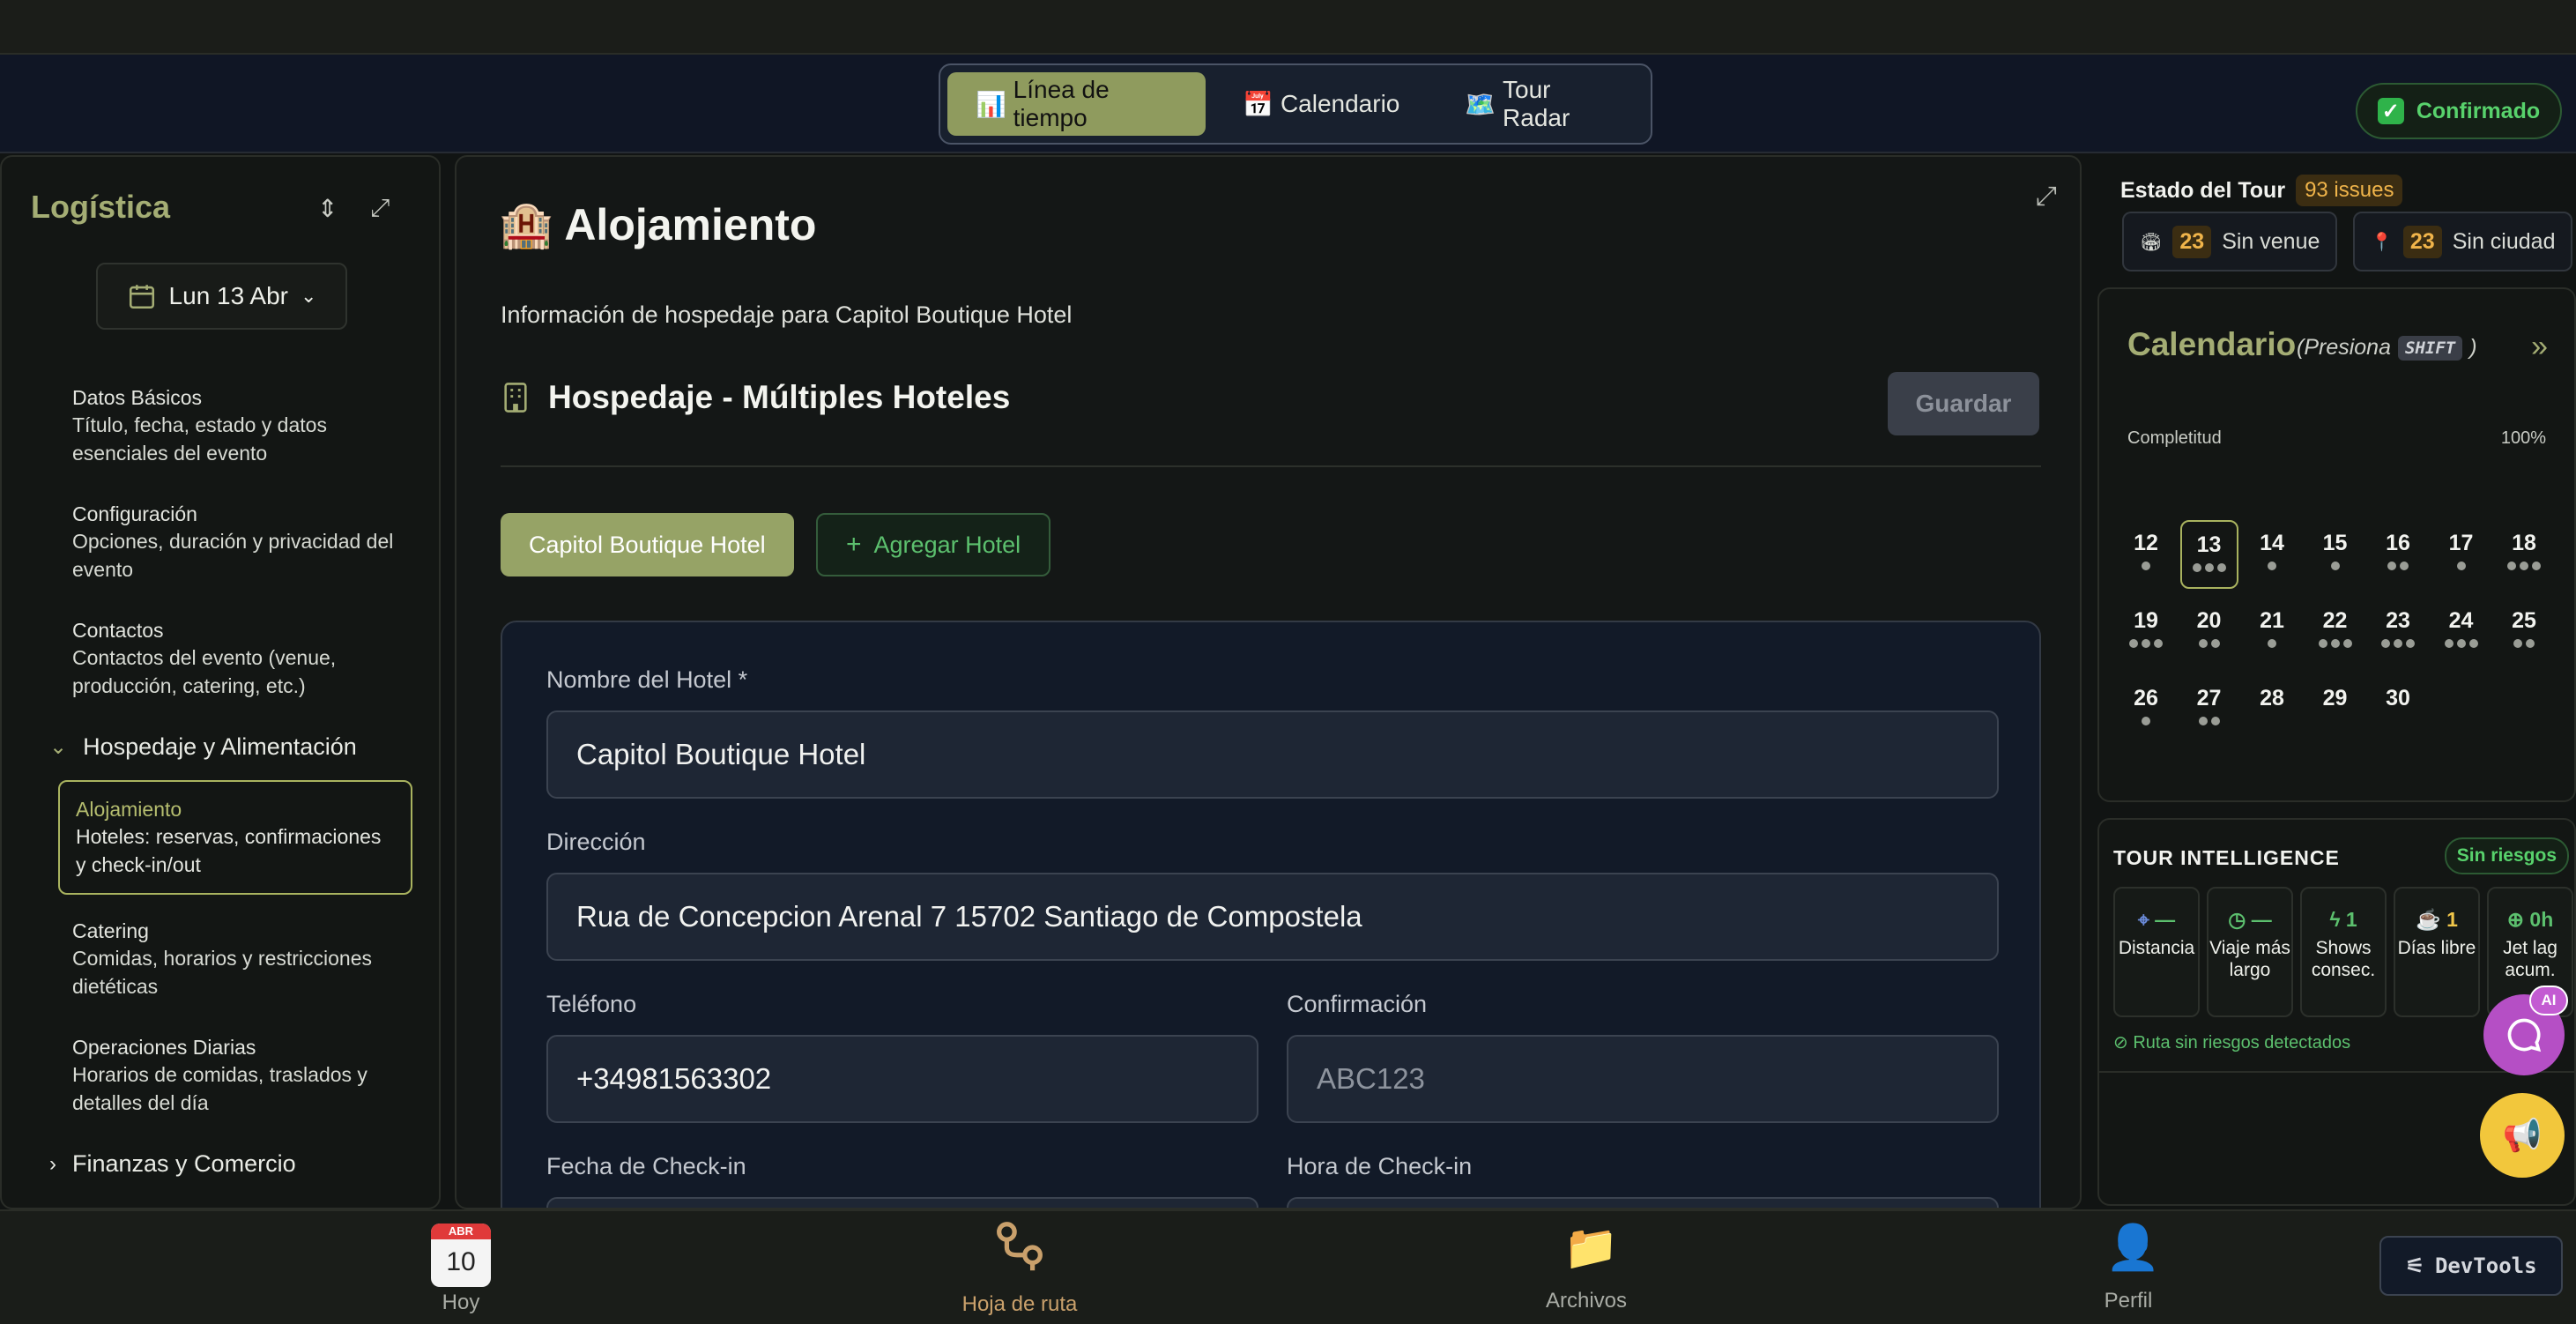 The image size is (2576, 1324). I want to click on nav-hoy: ABR 10 Hoy, so click(461, 1267).